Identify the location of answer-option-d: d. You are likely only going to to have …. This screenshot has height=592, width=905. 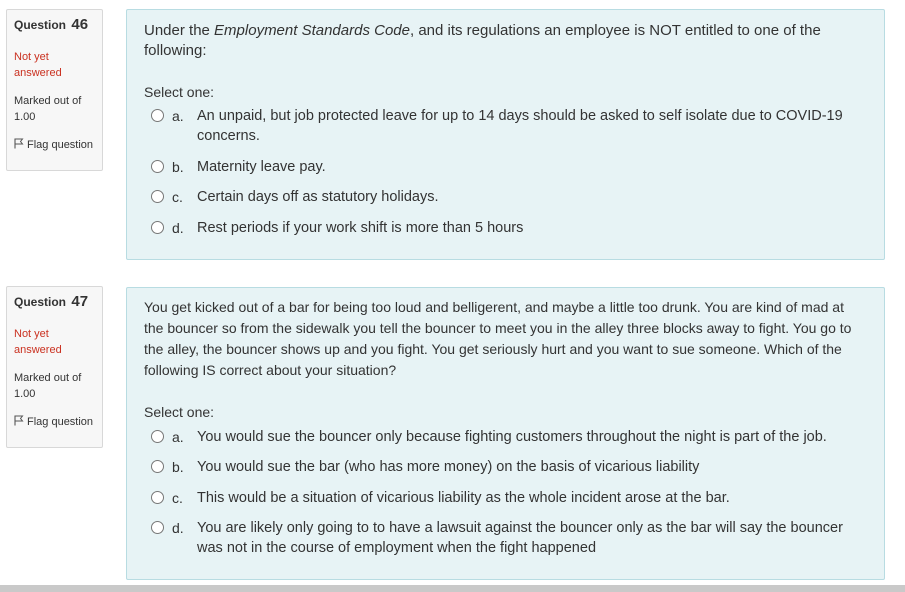
(507, 538).